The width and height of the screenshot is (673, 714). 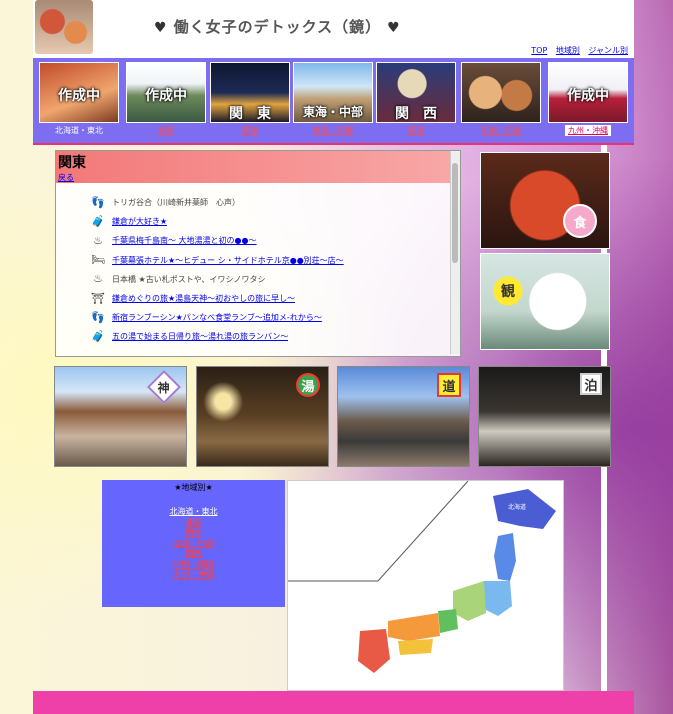 I want to click on region-hokkaido: 作成中 北海道・東北, so click(x=79, y=101).